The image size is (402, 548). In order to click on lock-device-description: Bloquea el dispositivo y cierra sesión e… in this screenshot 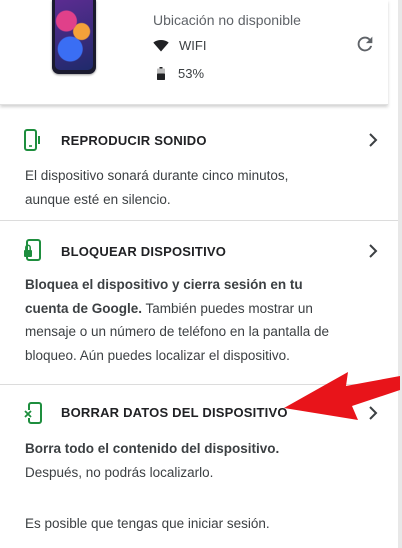, I will do `click(177, 320)`.